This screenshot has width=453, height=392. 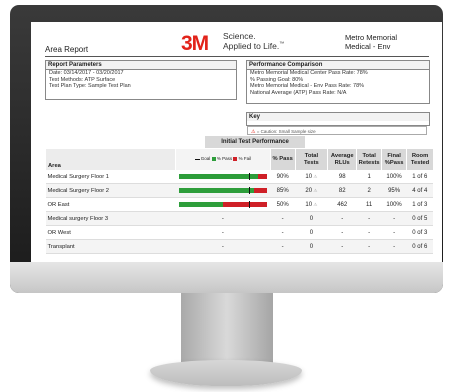 I want to click on area-name-cell: OR East, so click(x=110, y=204).